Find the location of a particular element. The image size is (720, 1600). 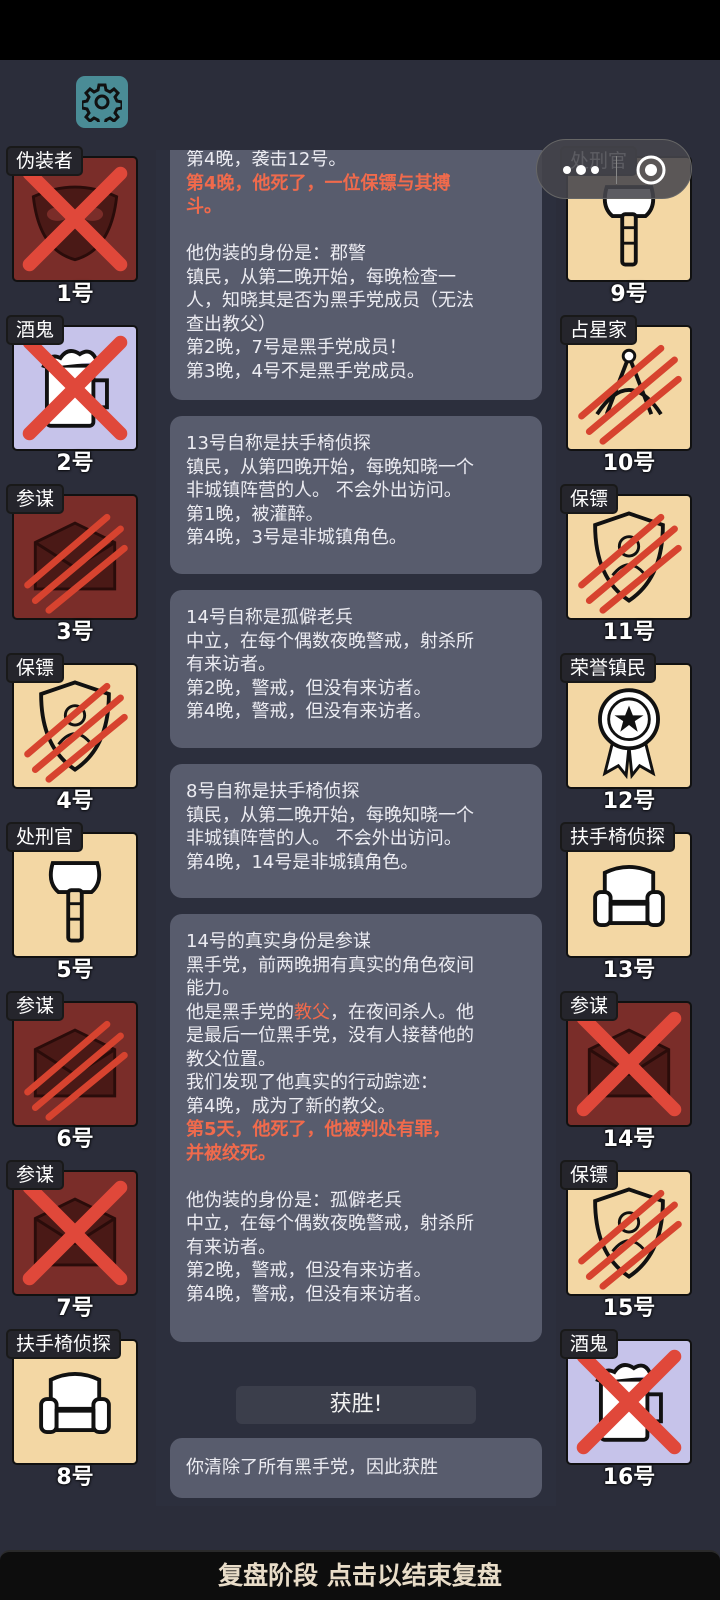

seat-number: 6号 is located at coordinates (75, 1139).